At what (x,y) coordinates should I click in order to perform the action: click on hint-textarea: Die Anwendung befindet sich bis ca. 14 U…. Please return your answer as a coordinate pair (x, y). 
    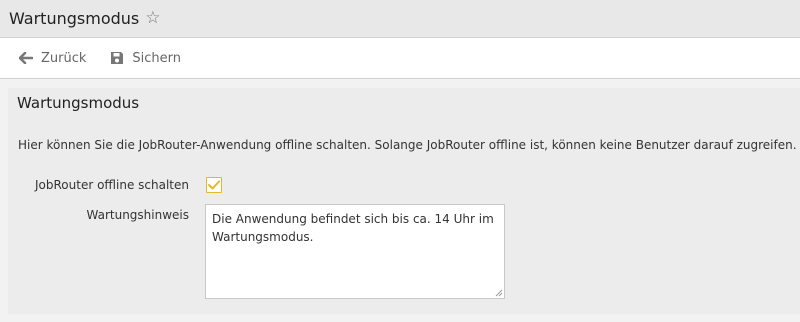
    Looking at the image, I should click on (355, 251).